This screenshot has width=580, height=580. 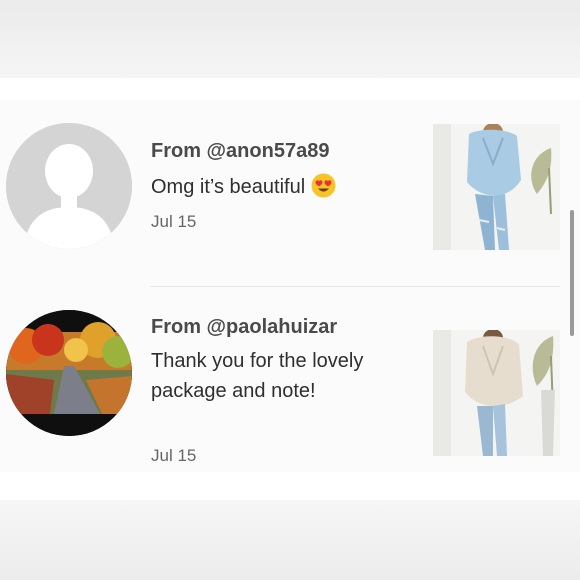 What do you see at coordinates (290, 39) in the screenshot?
I see `top-background-band` at bounding box center [290, 39].